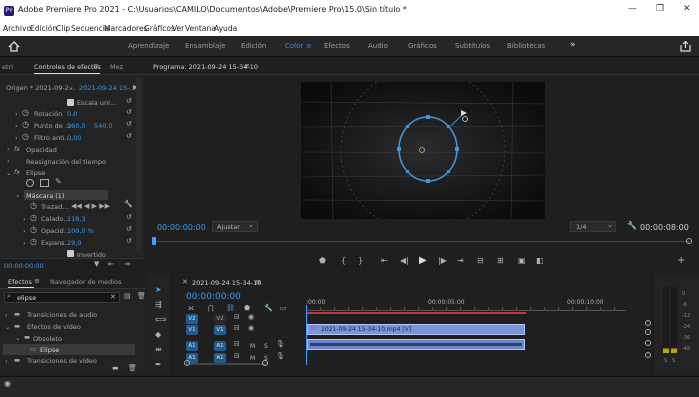 The height and width of the screenshot is (397, 699). Describe the element at coordinates (343, 261) in the screenshot. I see `mark-in-icon: {` at that location.